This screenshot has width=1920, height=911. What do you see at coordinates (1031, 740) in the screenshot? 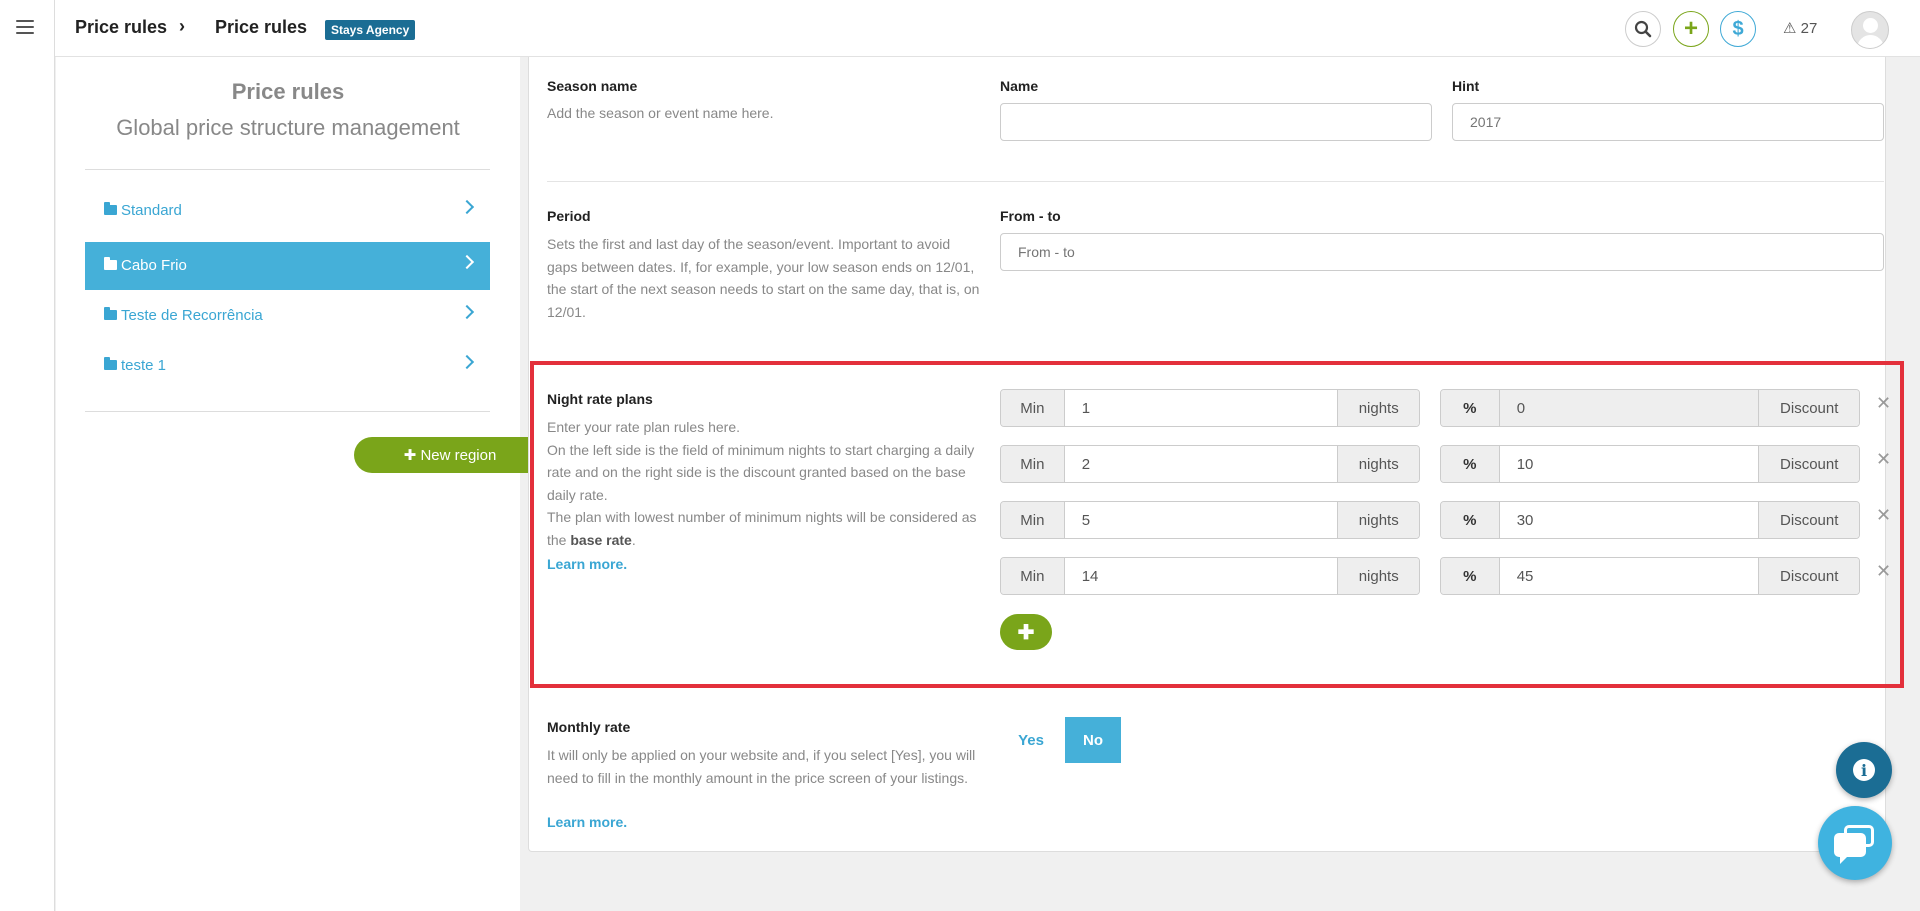
I see `monthly-yes-button: Yes` at bounding box center [1031, 740].